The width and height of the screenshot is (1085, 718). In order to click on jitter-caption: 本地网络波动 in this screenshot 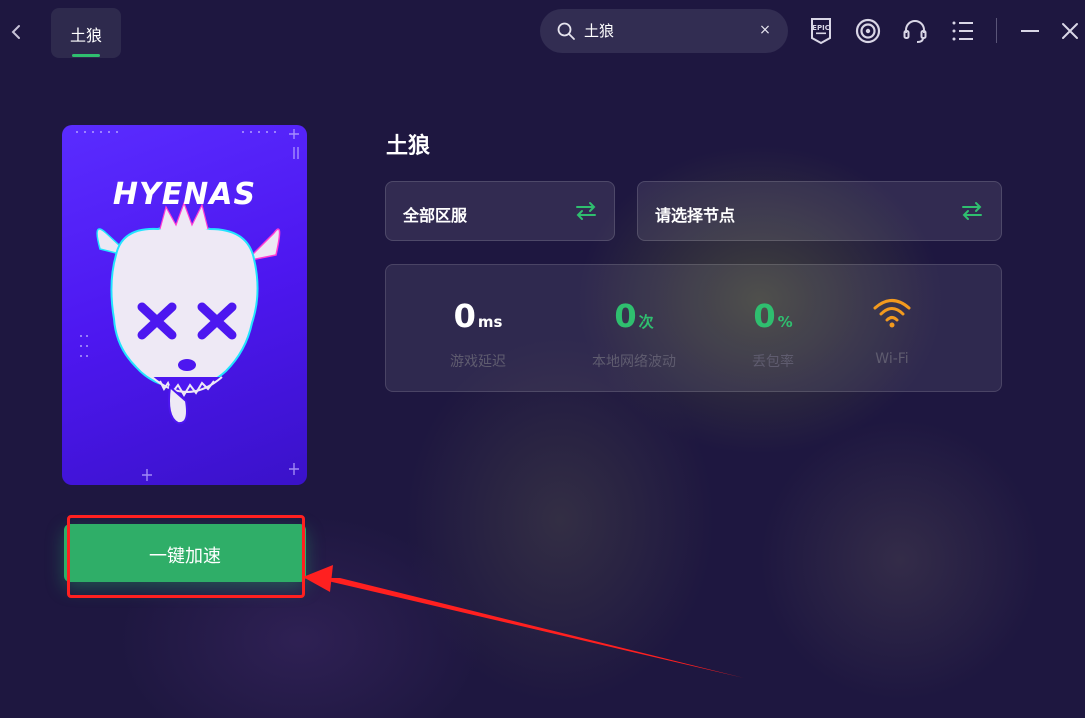, I will do `click(634, 362)`.